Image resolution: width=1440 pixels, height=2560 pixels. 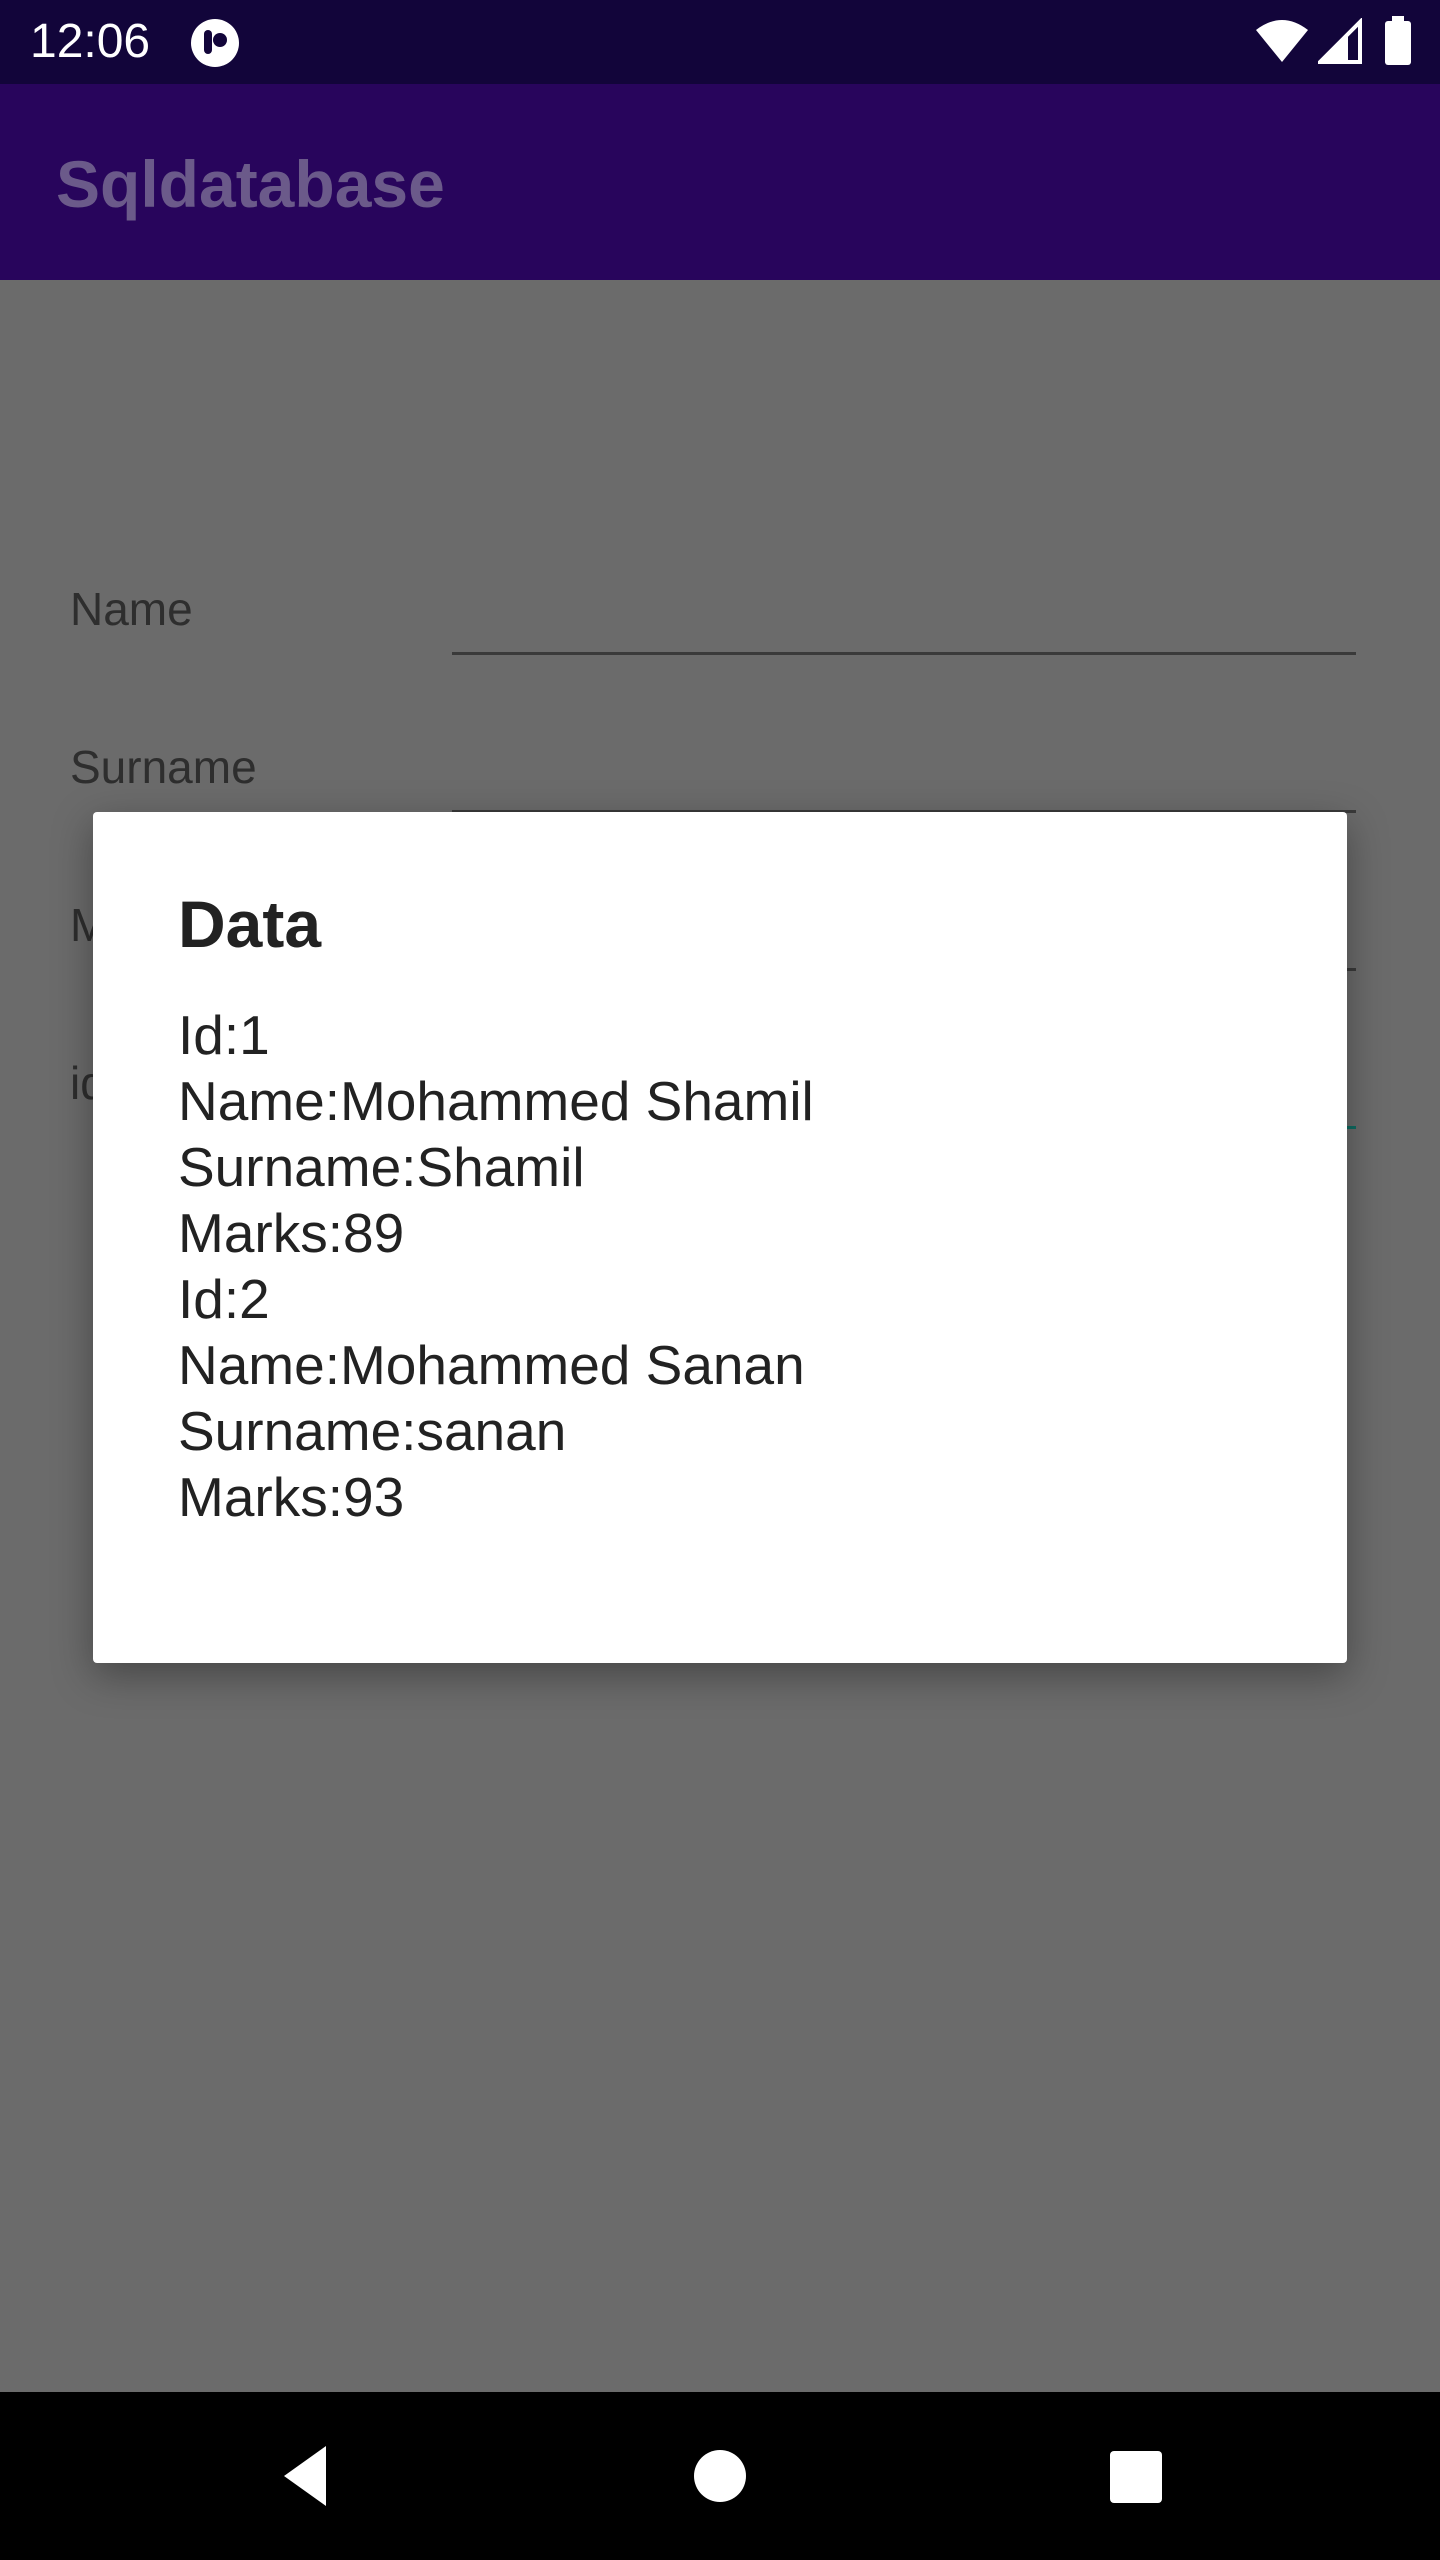 What do you see at coordinates (312, 2476) in the screenshot?
I see `back-icon` at bounding box center [312, 2476].